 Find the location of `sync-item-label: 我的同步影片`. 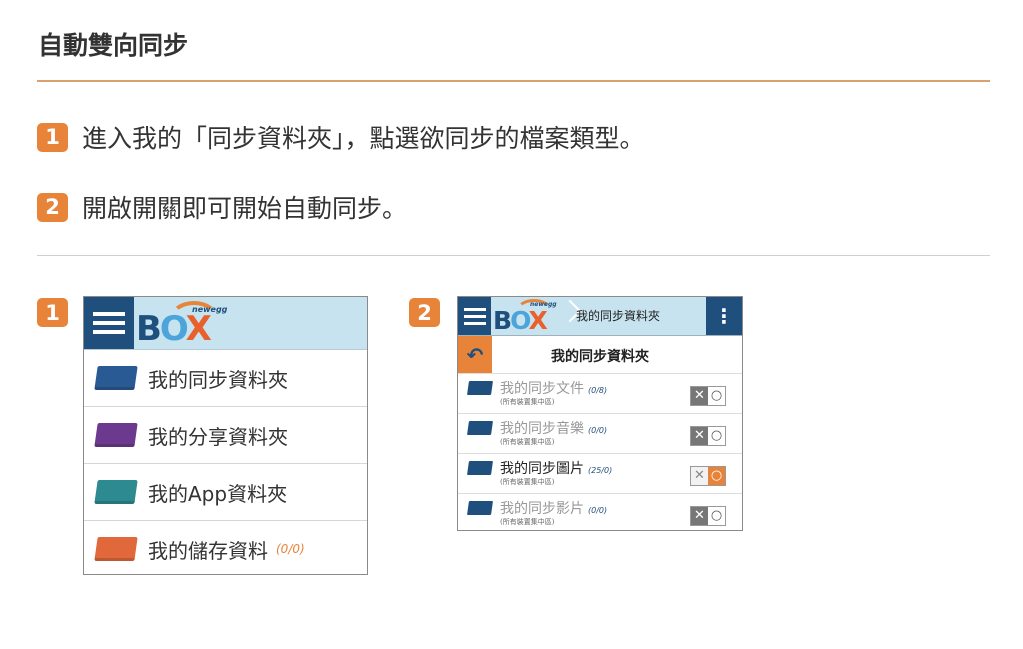

sync-item-label: 我的同步影片 is located at coordinates (542, 509).